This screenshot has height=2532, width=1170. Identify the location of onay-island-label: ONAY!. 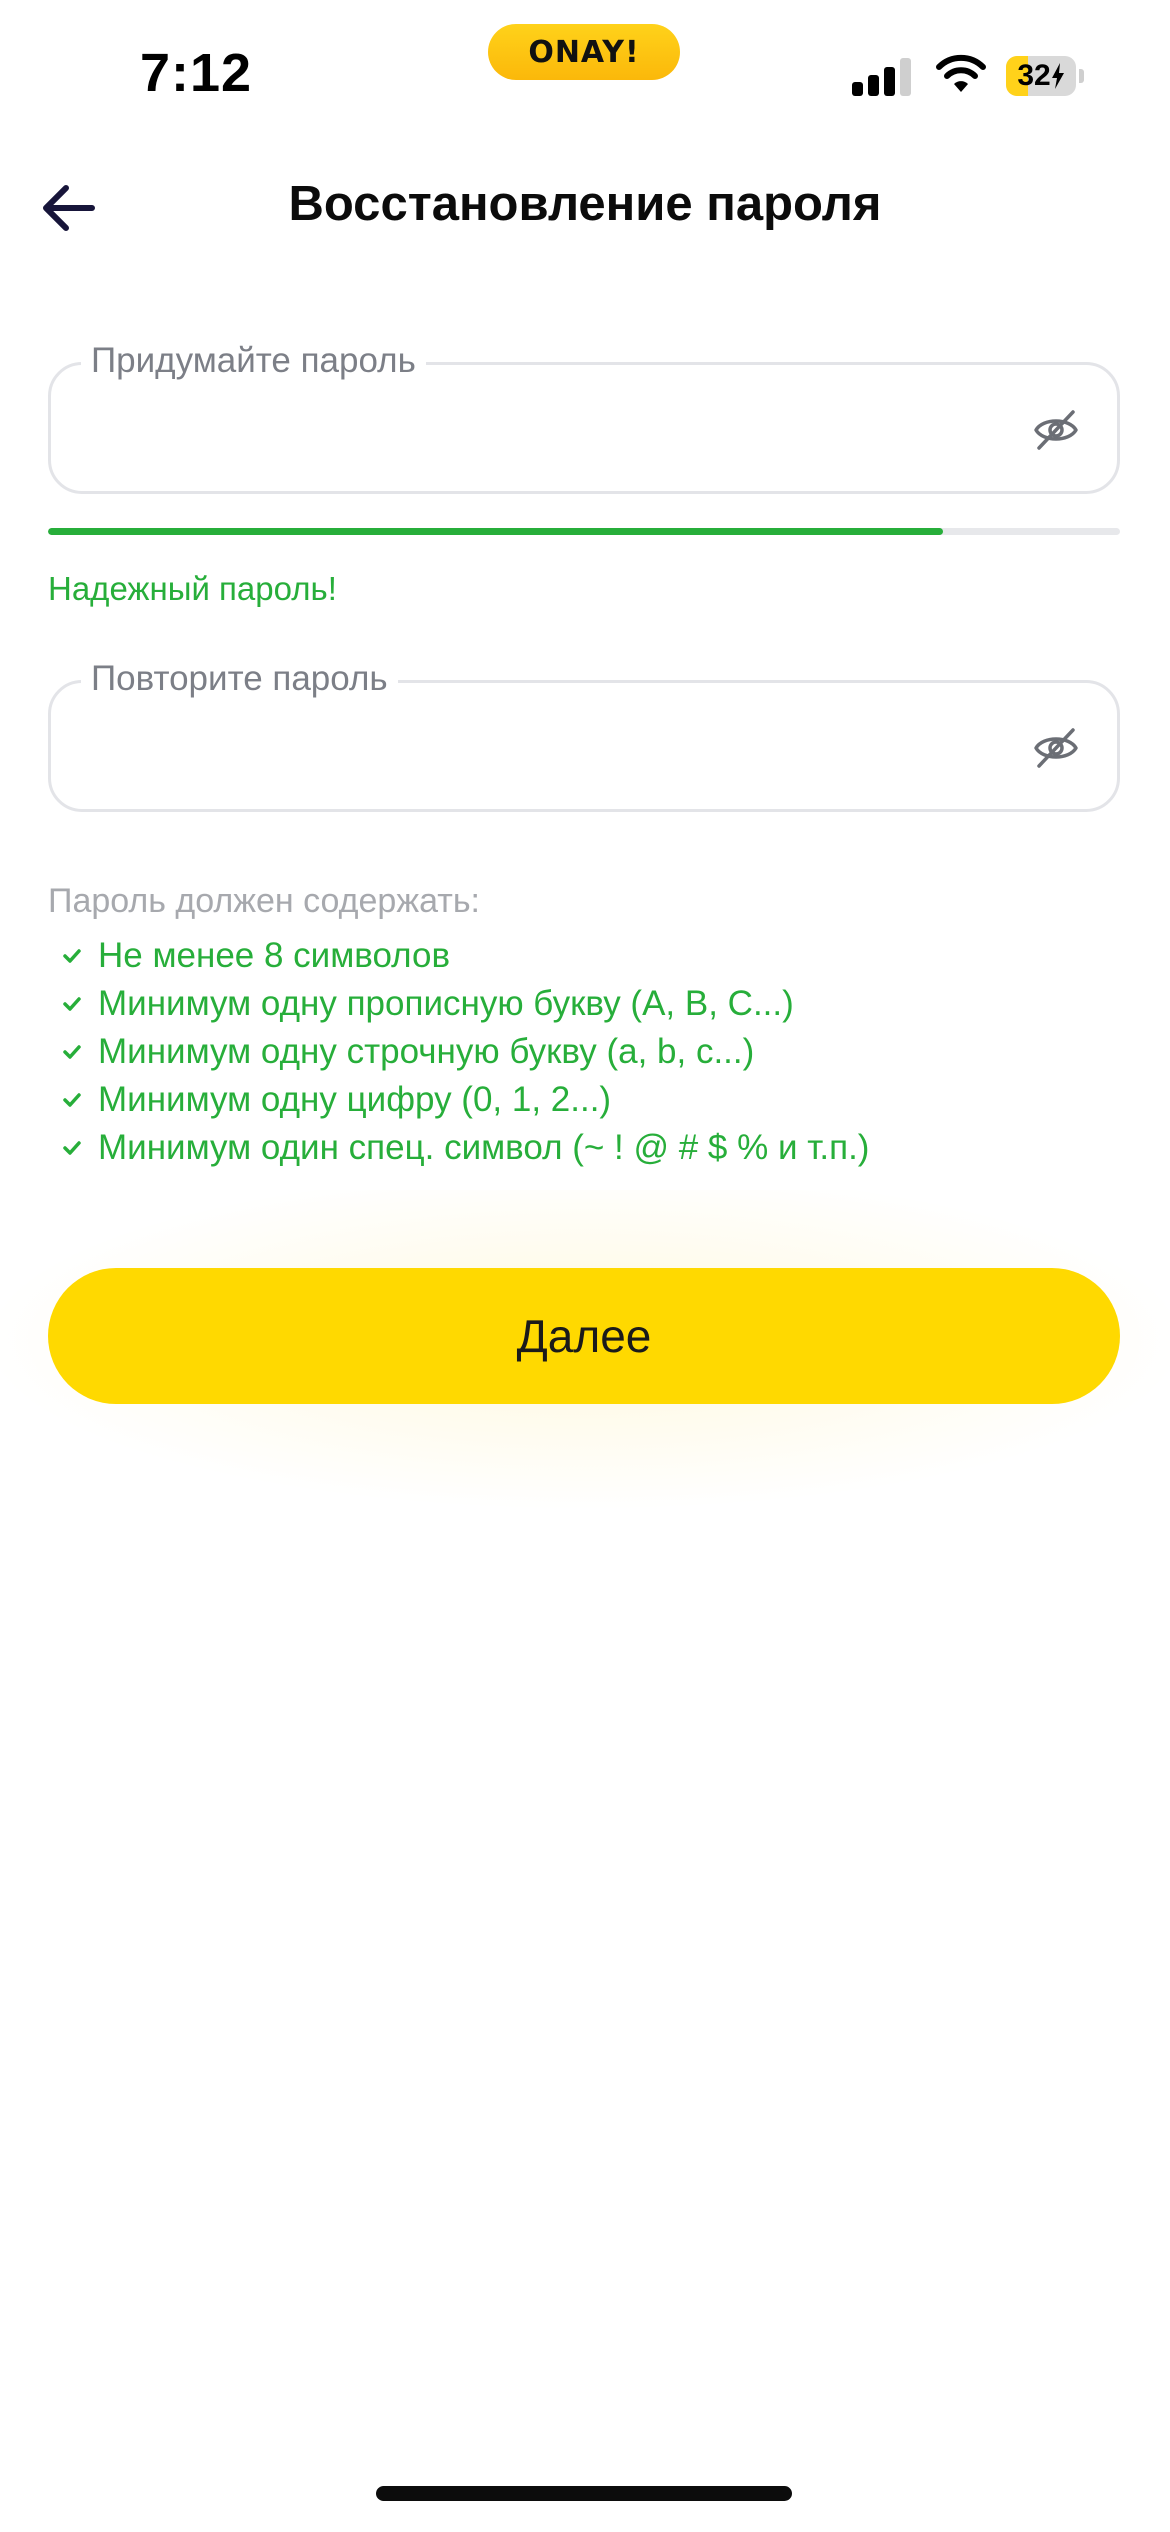
(584, 52).